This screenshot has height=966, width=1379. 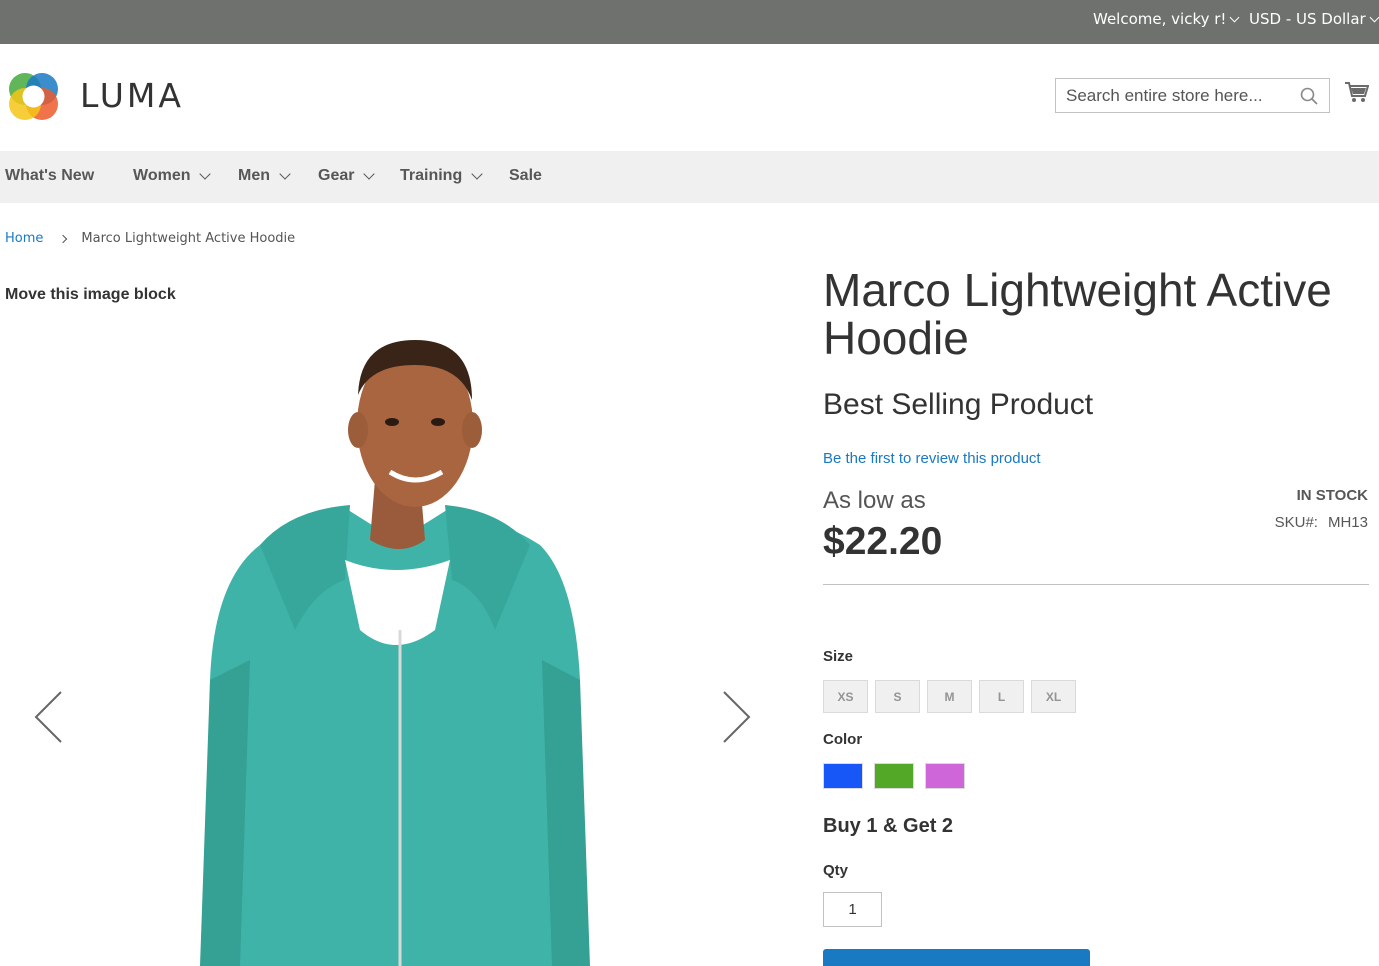 I want to click on color-swatches, so click(x=894, y=776).